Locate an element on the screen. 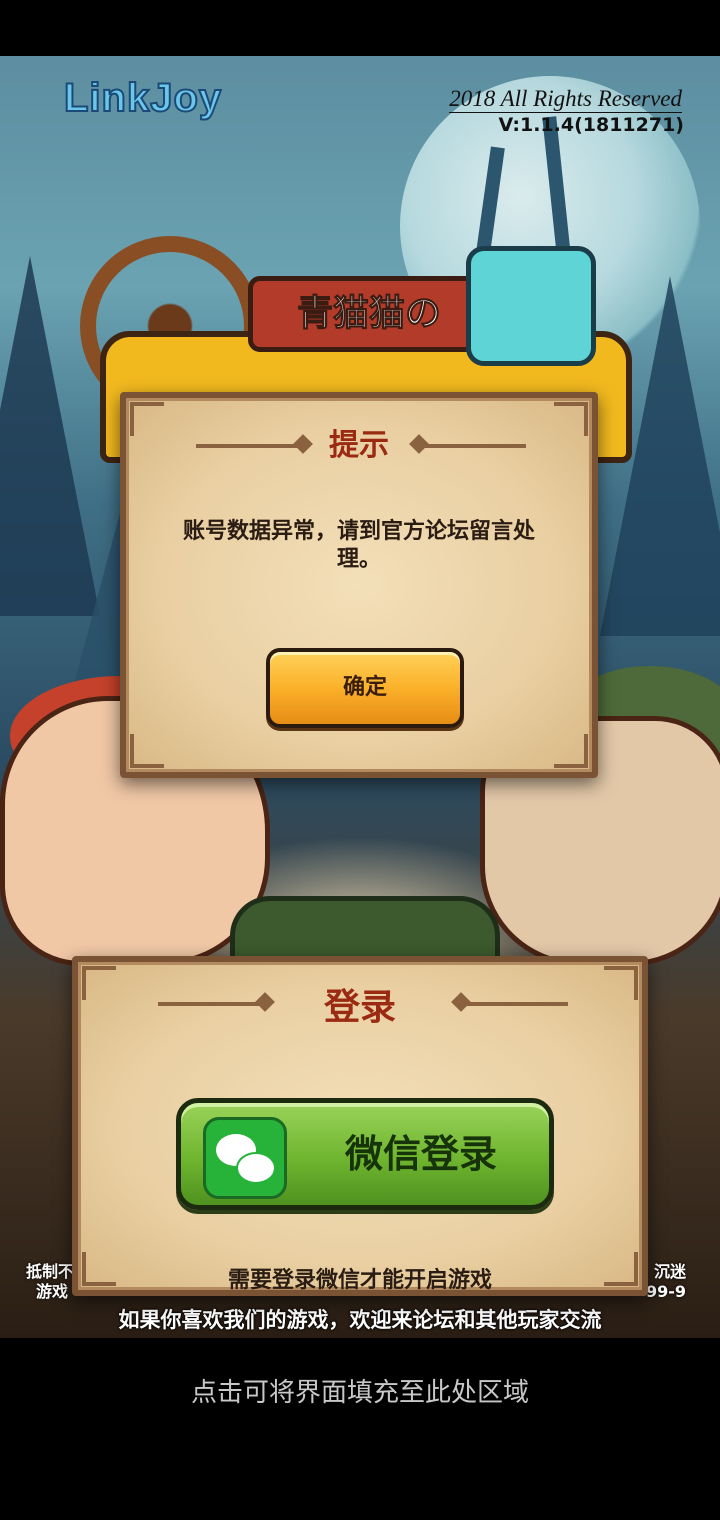  dialog-message: 账号数据异常，请到官方论坛留言处理。 is located at coordinates (358, 545).